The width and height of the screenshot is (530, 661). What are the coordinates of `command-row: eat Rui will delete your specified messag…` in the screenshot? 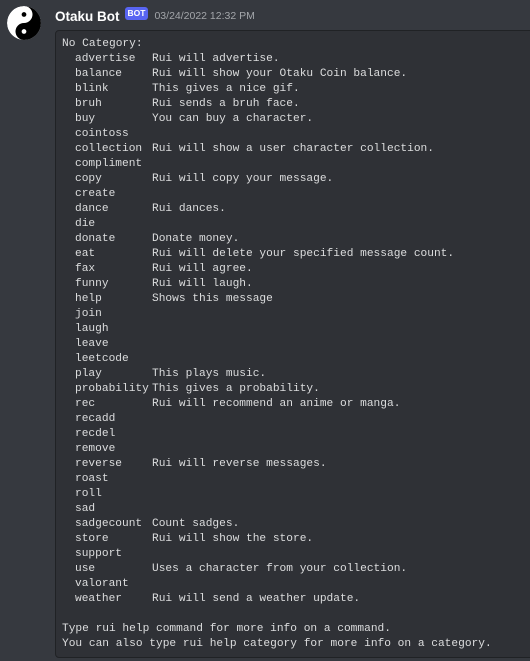 It's located at (296, 254).